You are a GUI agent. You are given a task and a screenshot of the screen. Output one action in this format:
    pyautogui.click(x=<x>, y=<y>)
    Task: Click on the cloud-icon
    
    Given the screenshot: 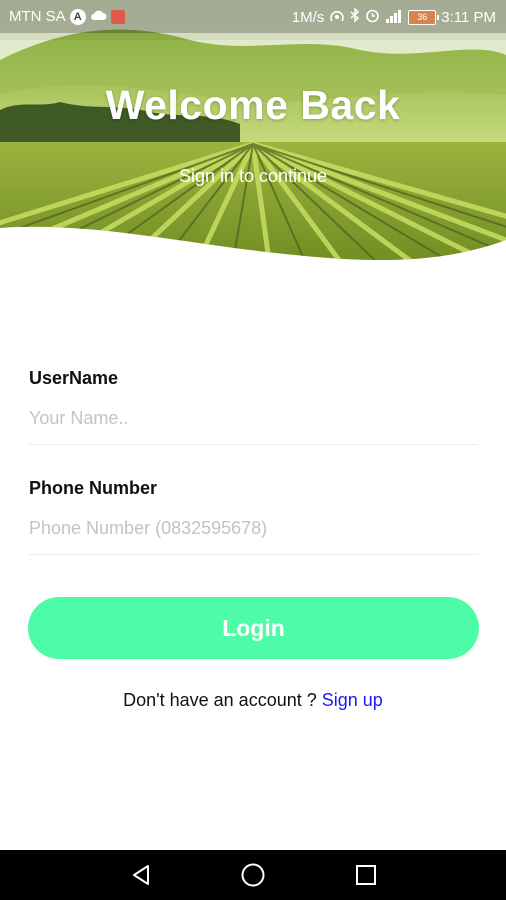 What is the action you would take?
    pyautogui.click(x=98, y=16)
    